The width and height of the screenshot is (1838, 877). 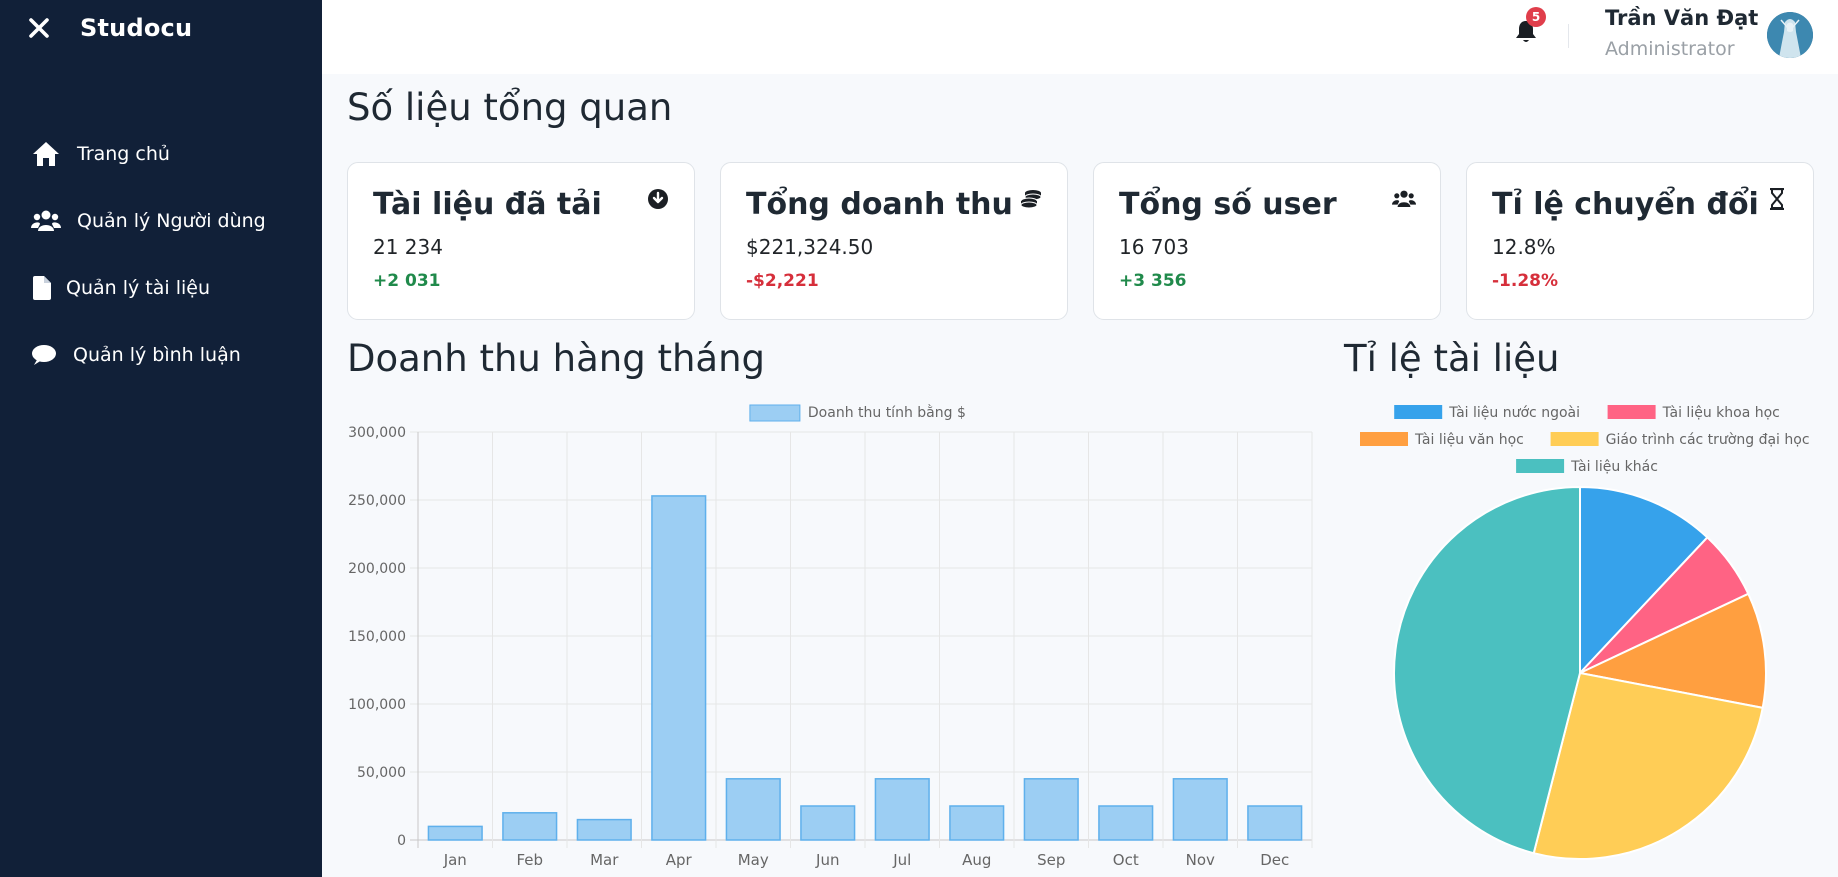 I want to click on user-role: Administrator, so click(x=1670, y=49).